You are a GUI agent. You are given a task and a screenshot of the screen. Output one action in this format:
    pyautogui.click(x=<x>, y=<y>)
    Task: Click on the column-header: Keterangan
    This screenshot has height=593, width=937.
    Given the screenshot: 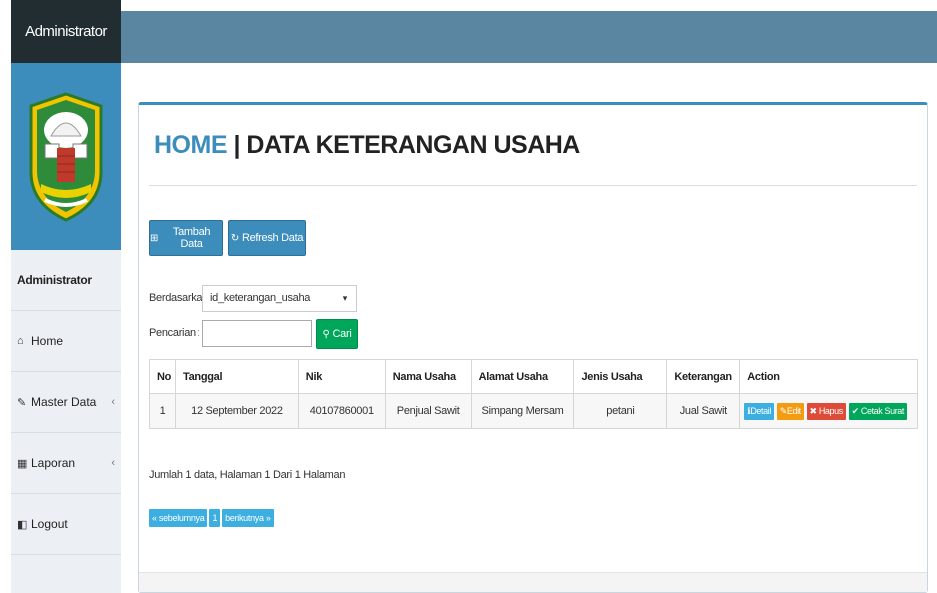 What is the action you would take?
    pyautogui.click(x=703, y=376)
    